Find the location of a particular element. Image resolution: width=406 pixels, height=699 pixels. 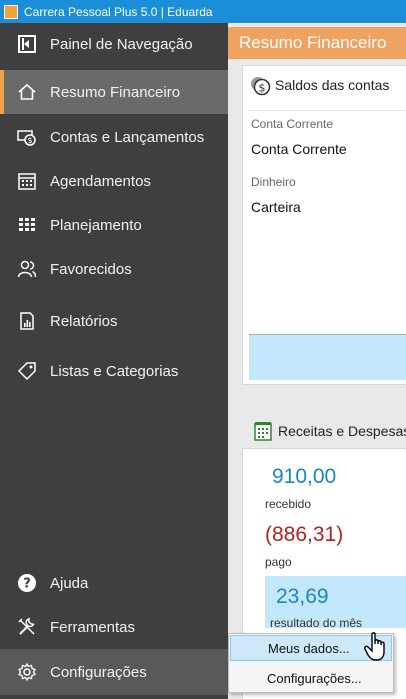

sidebar-item-label: Planejamento is located at coordinates (96, 225).